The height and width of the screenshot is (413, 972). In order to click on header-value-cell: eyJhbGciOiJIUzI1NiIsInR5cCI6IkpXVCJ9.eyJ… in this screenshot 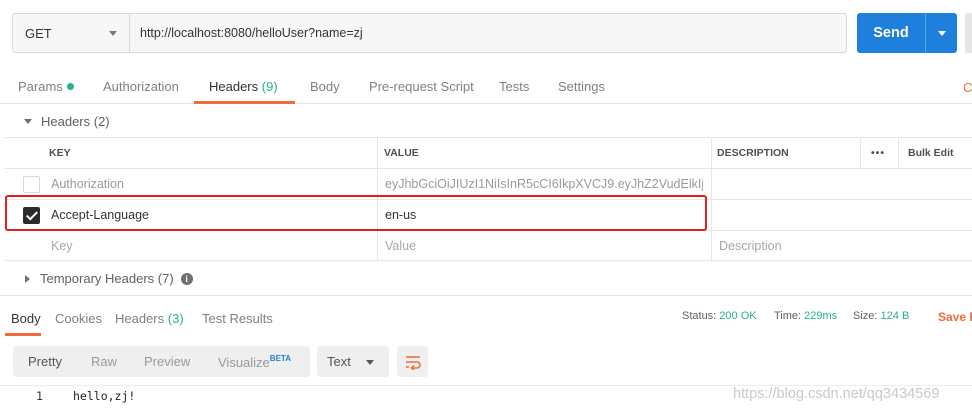, I will do `click(544, 184)`.